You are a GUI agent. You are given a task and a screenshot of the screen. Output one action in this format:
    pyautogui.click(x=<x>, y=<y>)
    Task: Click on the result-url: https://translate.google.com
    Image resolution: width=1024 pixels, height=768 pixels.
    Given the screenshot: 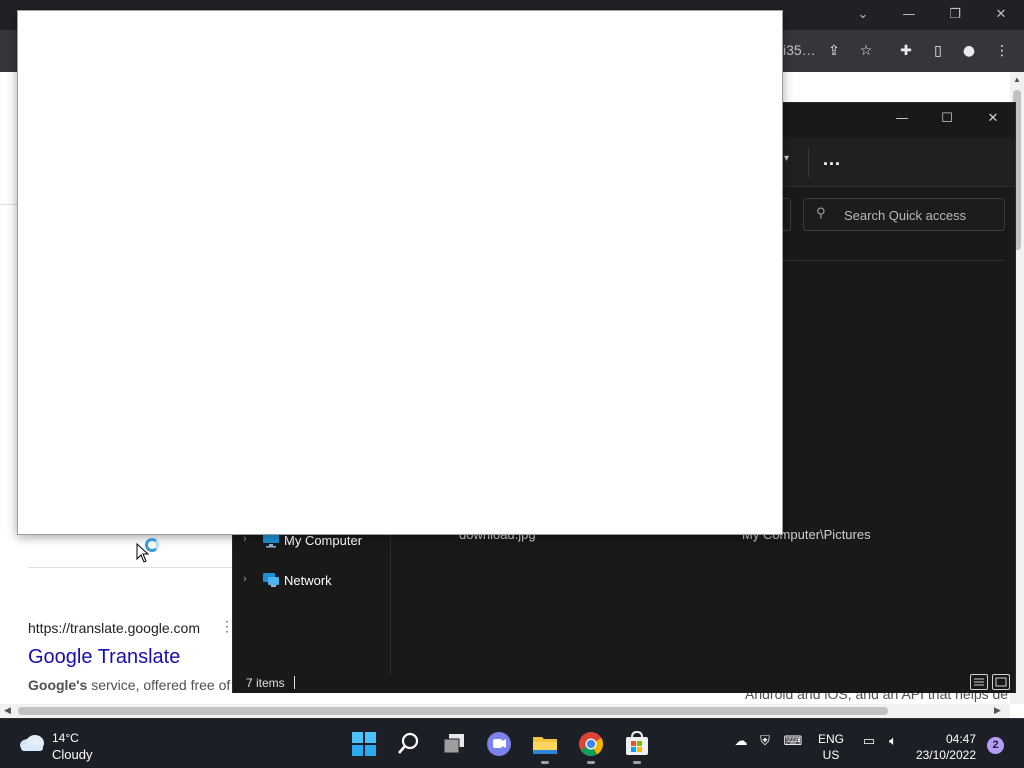 What is the action you would take?
    pyautogui.click(x=114, y=628)
    